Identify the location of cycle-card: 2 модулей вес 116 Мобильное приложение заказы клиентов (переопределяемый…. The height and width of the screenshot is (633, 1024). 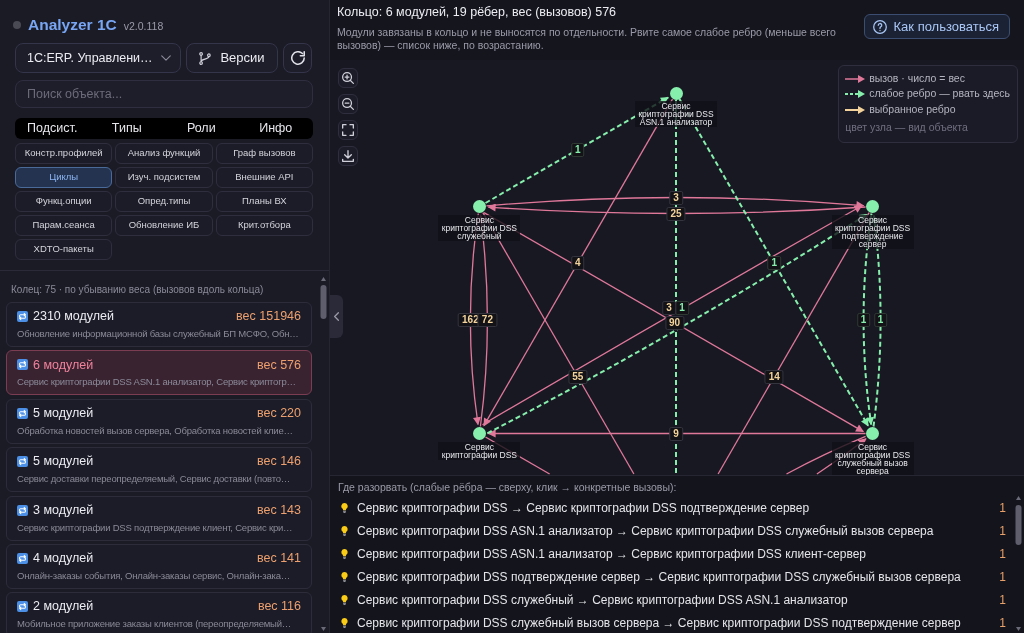
(159, 612).